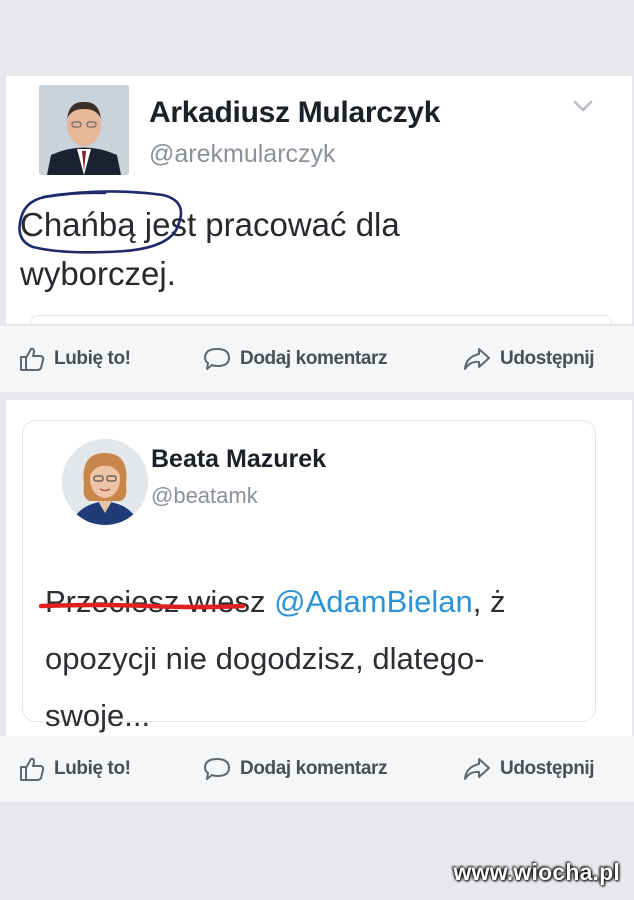 The height and width of the screenshot is (900, 634). Describe the element at coordinates (489, 601) in the screenshot. I see `post-text-after-mention: , ż` at that location.